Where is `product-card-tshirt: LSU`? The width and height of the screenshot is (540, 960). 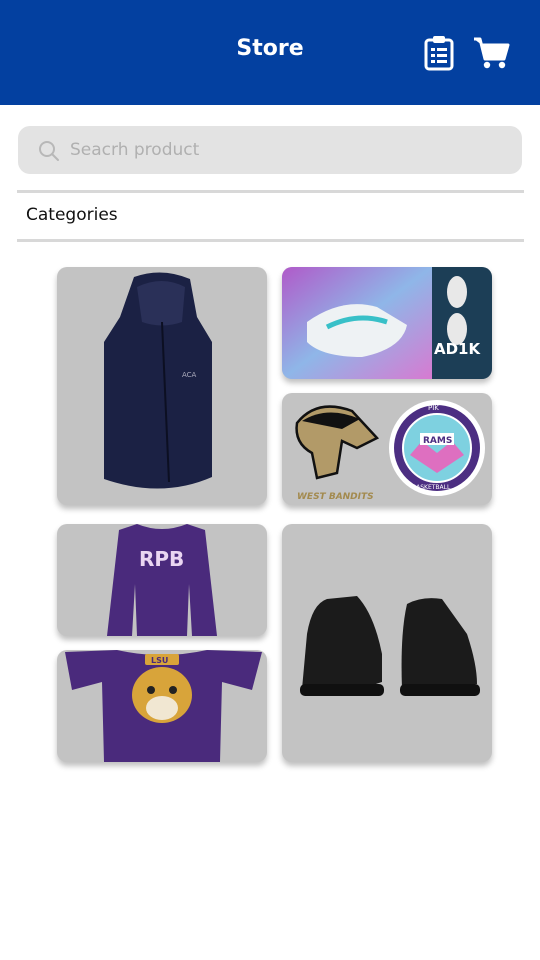
product-card-tshirt: LSU is located at coordinates (162, 706).